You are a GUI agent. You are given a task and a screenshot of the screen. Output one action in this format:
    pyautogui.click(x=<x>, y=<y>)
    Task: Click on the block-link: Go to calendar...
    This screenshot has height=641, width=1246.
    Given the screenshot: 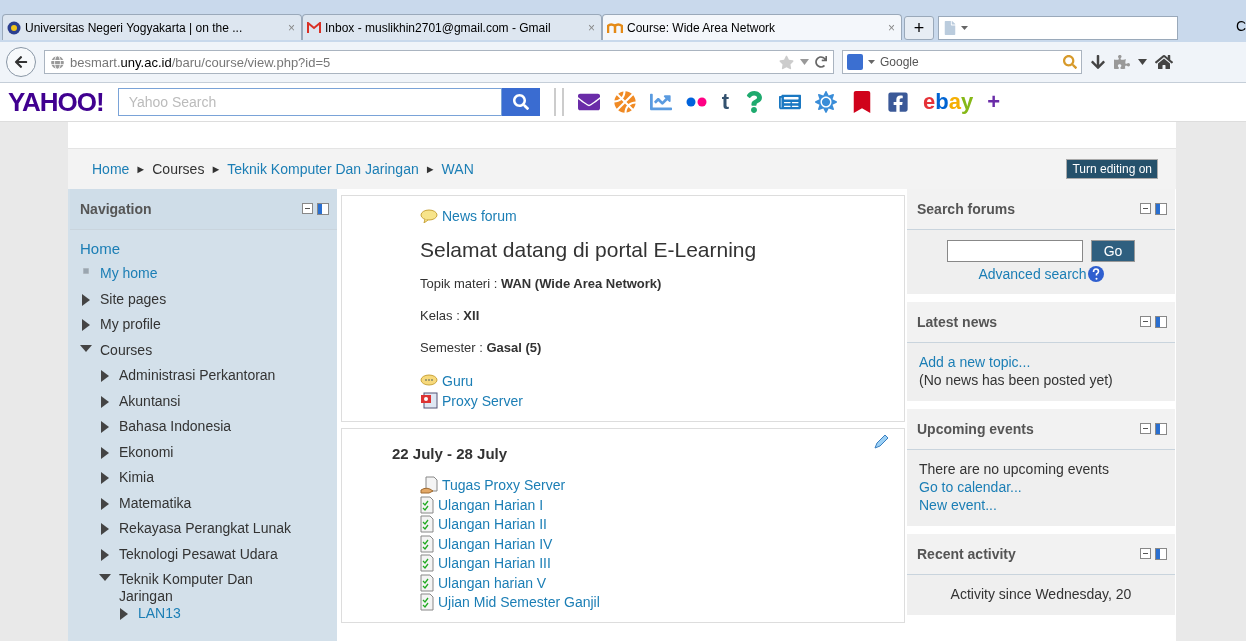 What is the action you would take?
    pyautogui.click(x=1041, y=487)
    